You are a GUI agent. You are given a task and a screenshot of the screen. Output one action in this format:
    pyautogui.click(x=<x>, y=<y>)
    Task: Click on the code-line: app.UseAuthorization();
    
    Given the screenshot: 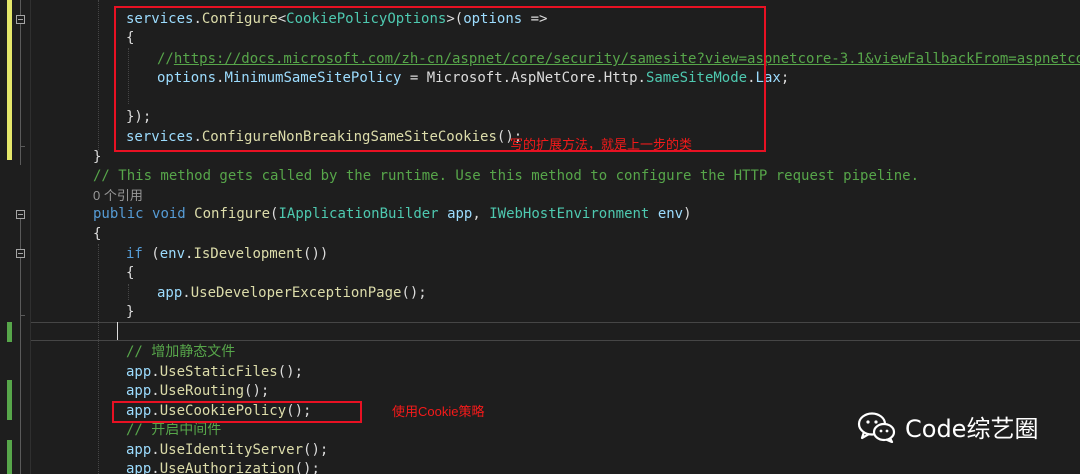 What is the action you would take?
    pyautogui.click(x=223, y=466)
    